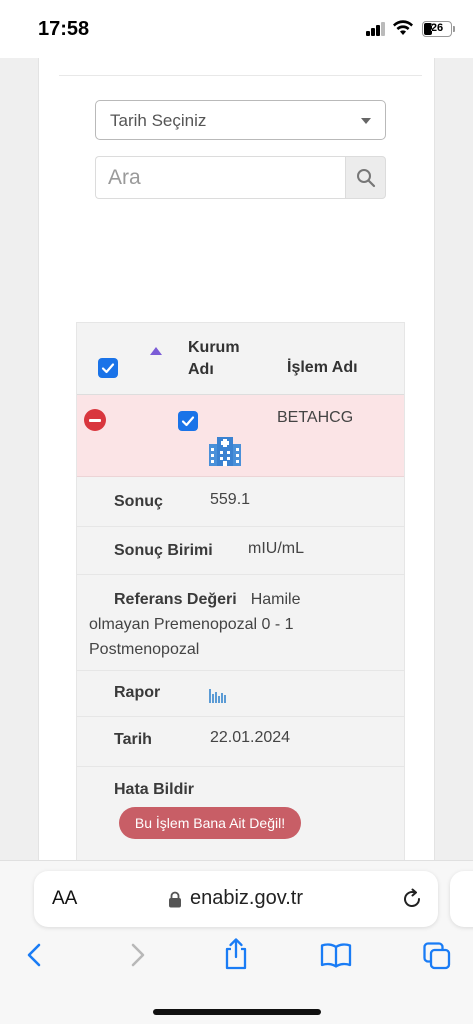 This screenshot has width=473, height=1024. Describe the element at coordinates (366, 121) in the screenshot. I see `caret-down-icon` at that location.